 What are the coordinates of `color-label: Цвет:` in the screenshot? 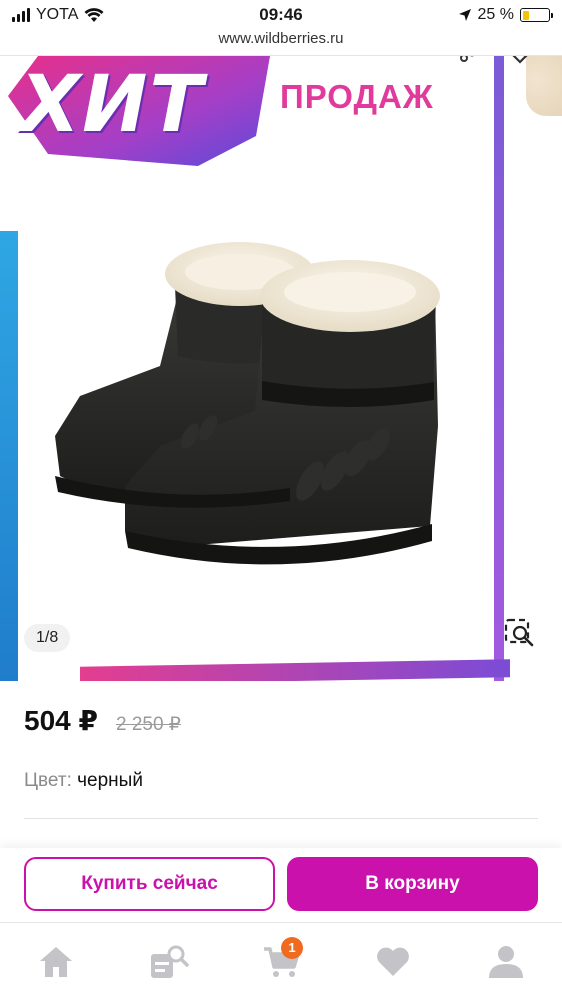 It's located at (48, 780).